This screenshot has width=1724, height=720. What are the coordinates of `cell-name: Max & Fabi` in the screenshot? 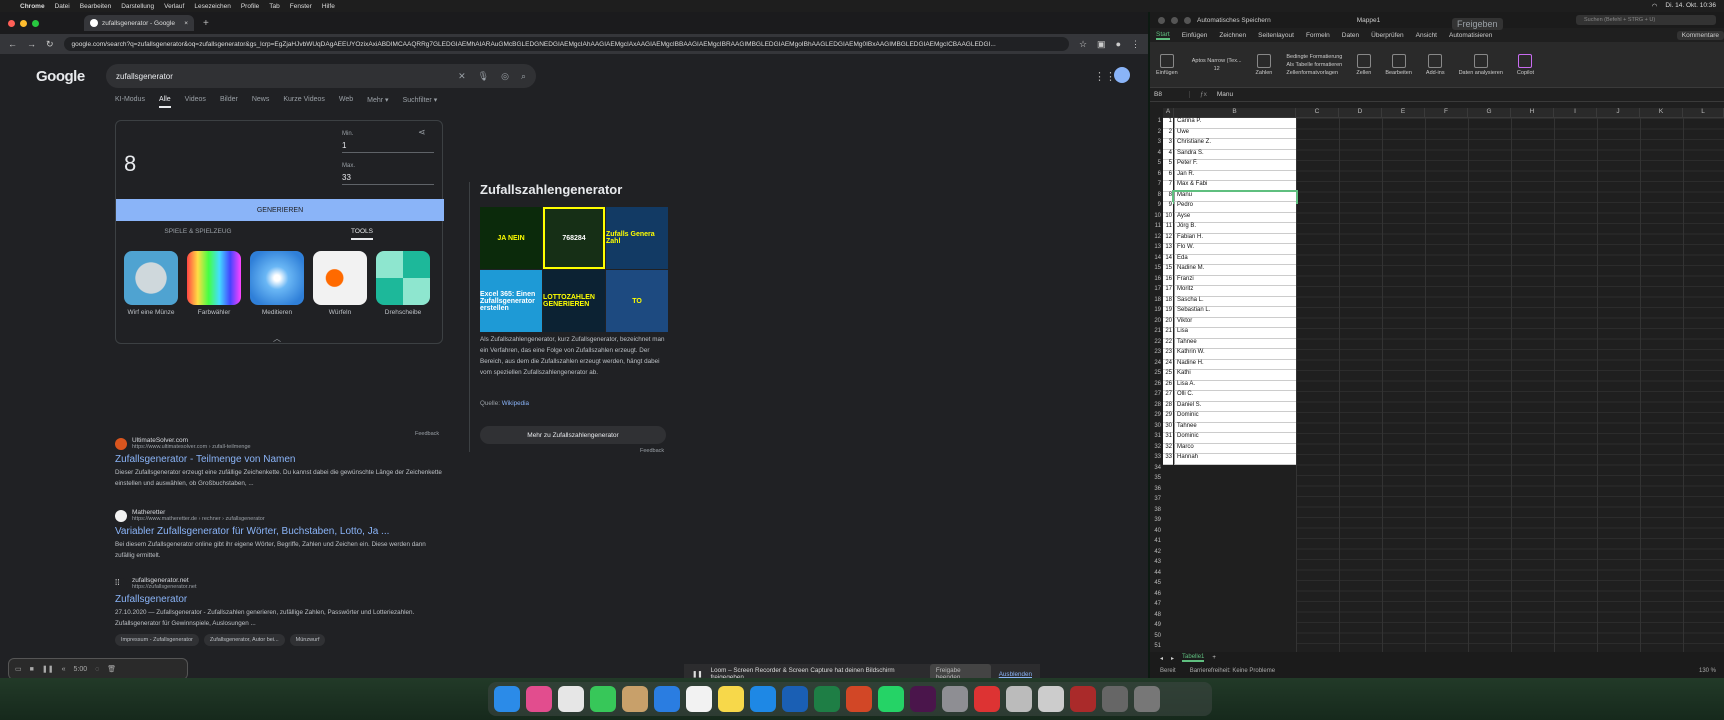 It's located at (1235, 186).